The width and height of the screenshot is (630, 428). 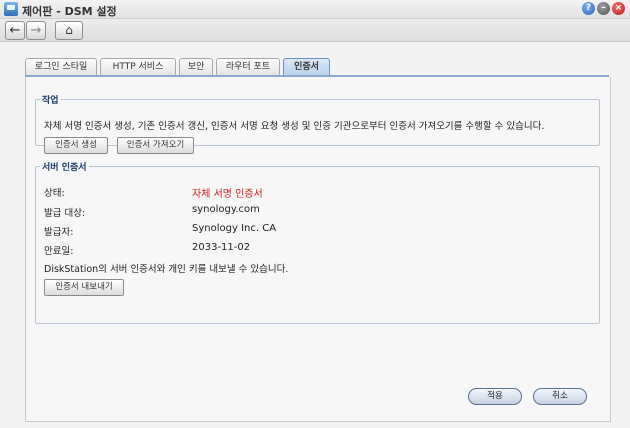 What do you see at coordinates (50, 101) in the screenshot?
I see `task-legend: 작업` at bounding box center [50, 101].